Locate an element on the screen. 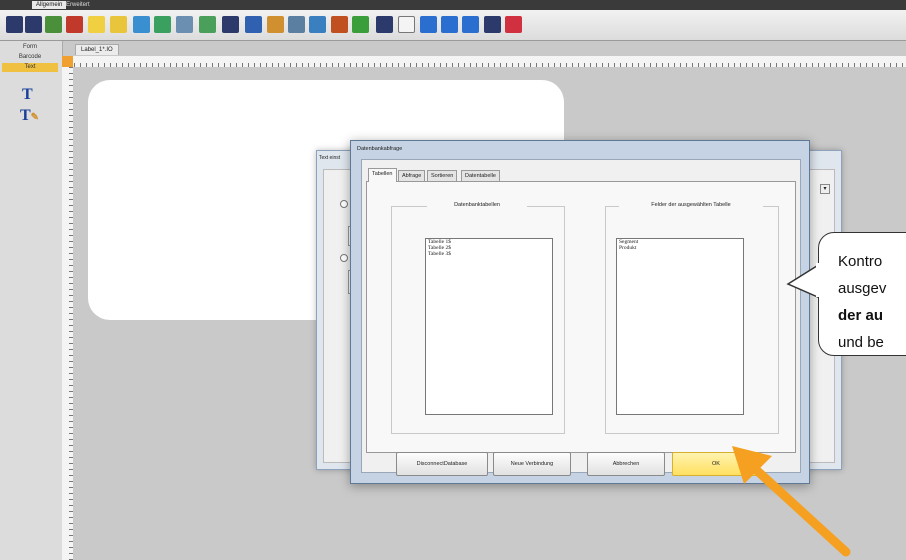 The image size is (906, 560). connect-icon is located at coordinates (207, 24).